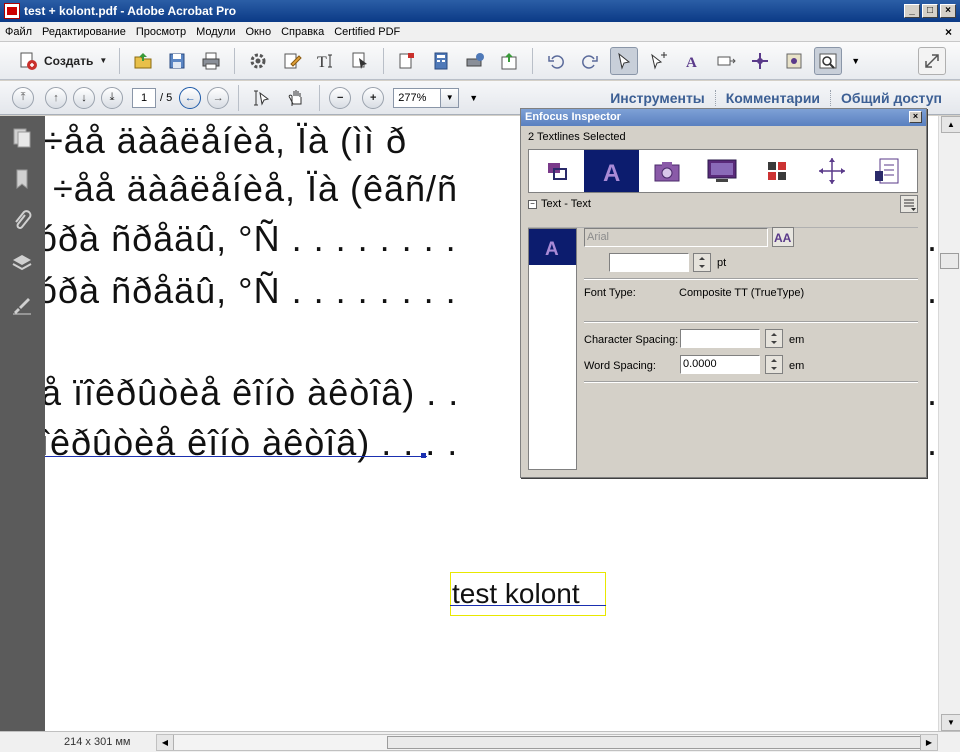 This screenshot has height=752, width=960. I want to click on text-tool-button: T, so click(326, 61).